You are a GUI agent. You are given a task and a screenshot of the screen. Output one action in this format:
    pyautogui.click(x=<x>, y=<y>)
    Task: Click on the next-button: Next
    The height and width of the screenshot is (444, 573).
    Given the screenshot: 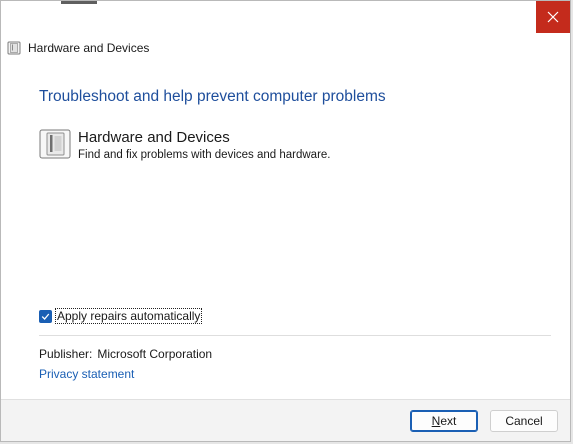 What is the action you would take?
    pyautogui.click(x=444, y=421)
    